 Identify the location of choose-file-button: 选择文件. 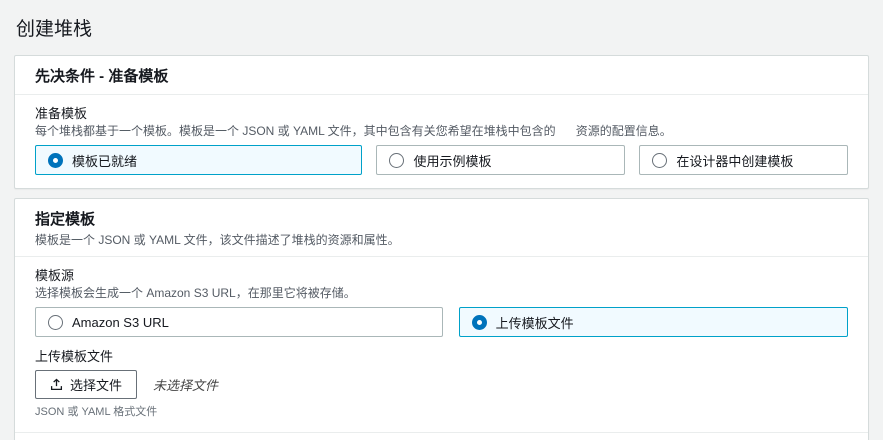
(86, 384).